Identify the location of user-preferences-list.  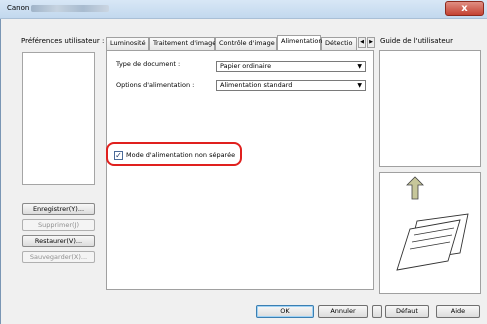
(58, 118).